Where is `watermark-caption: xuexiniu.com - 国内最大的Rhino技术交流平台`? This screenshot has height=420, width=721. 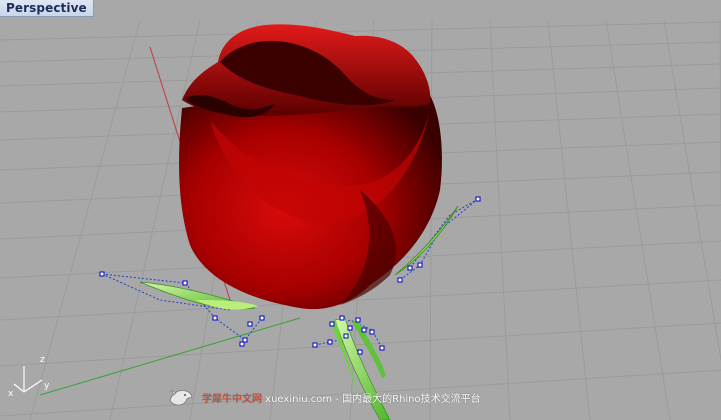 watermark-caption: xuexiniu.com - 国内最大的Rhino技术交流平台 is located at coordinates (371, 399).